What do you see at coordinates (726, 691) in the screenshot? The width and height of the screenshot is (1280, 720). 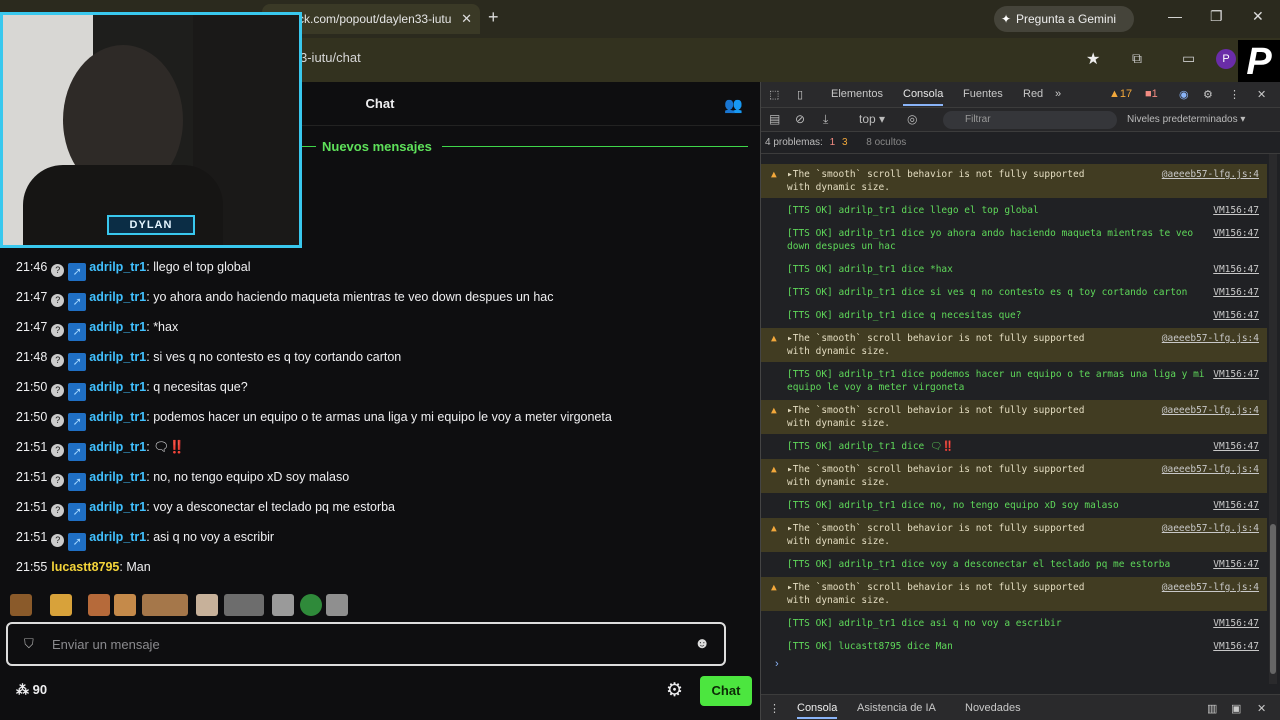 I see `send-chat-button: Chat` at bounding box center [726, 691].